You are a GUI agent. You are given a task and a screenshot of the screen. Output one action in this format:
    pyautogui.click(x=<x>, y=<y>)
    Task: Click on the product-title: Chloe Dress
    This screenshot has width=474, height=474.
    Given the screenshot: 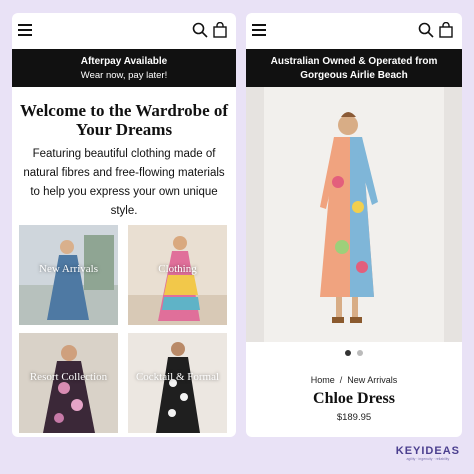 What is the action you would take?
    pyautogui.click(x=354, y=398)
    